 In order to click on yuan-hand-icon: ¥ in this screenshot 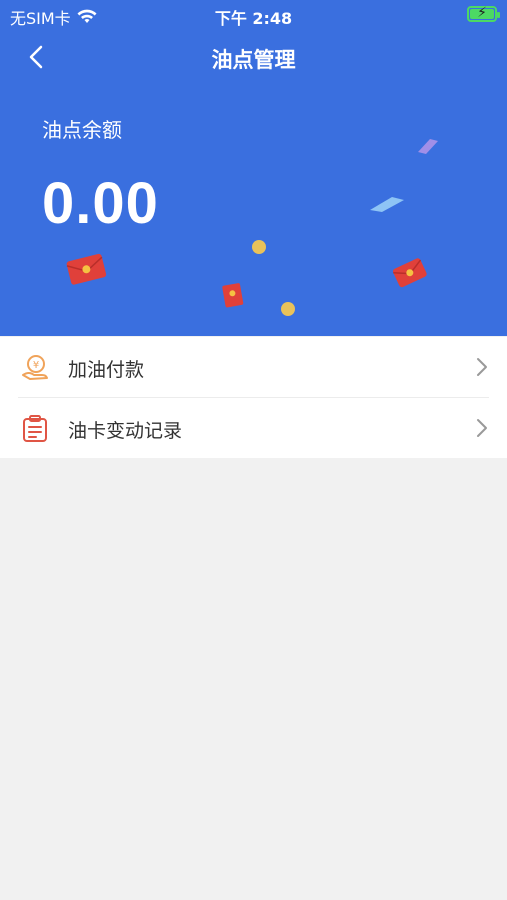, I will do `click(35, 367)`.